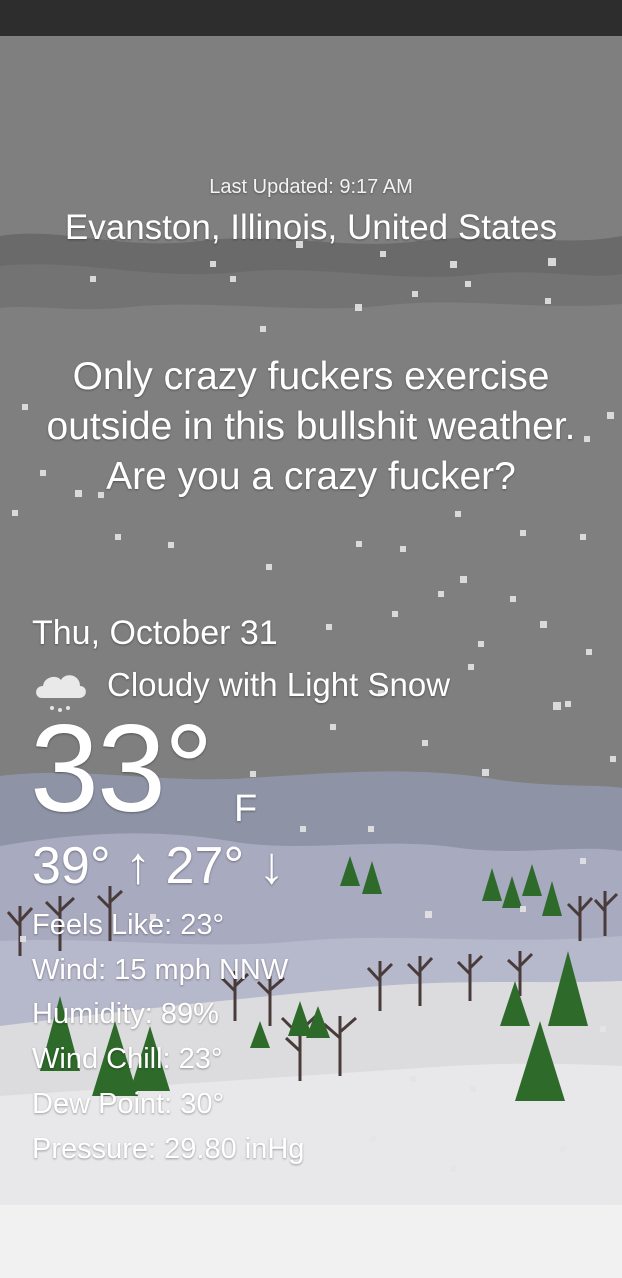  What do you see at coordinates (158, 866) in the screenshot?
I see `high-low-temperature: 39° ↑ 27° ↓` at bounding box center [158, 866].